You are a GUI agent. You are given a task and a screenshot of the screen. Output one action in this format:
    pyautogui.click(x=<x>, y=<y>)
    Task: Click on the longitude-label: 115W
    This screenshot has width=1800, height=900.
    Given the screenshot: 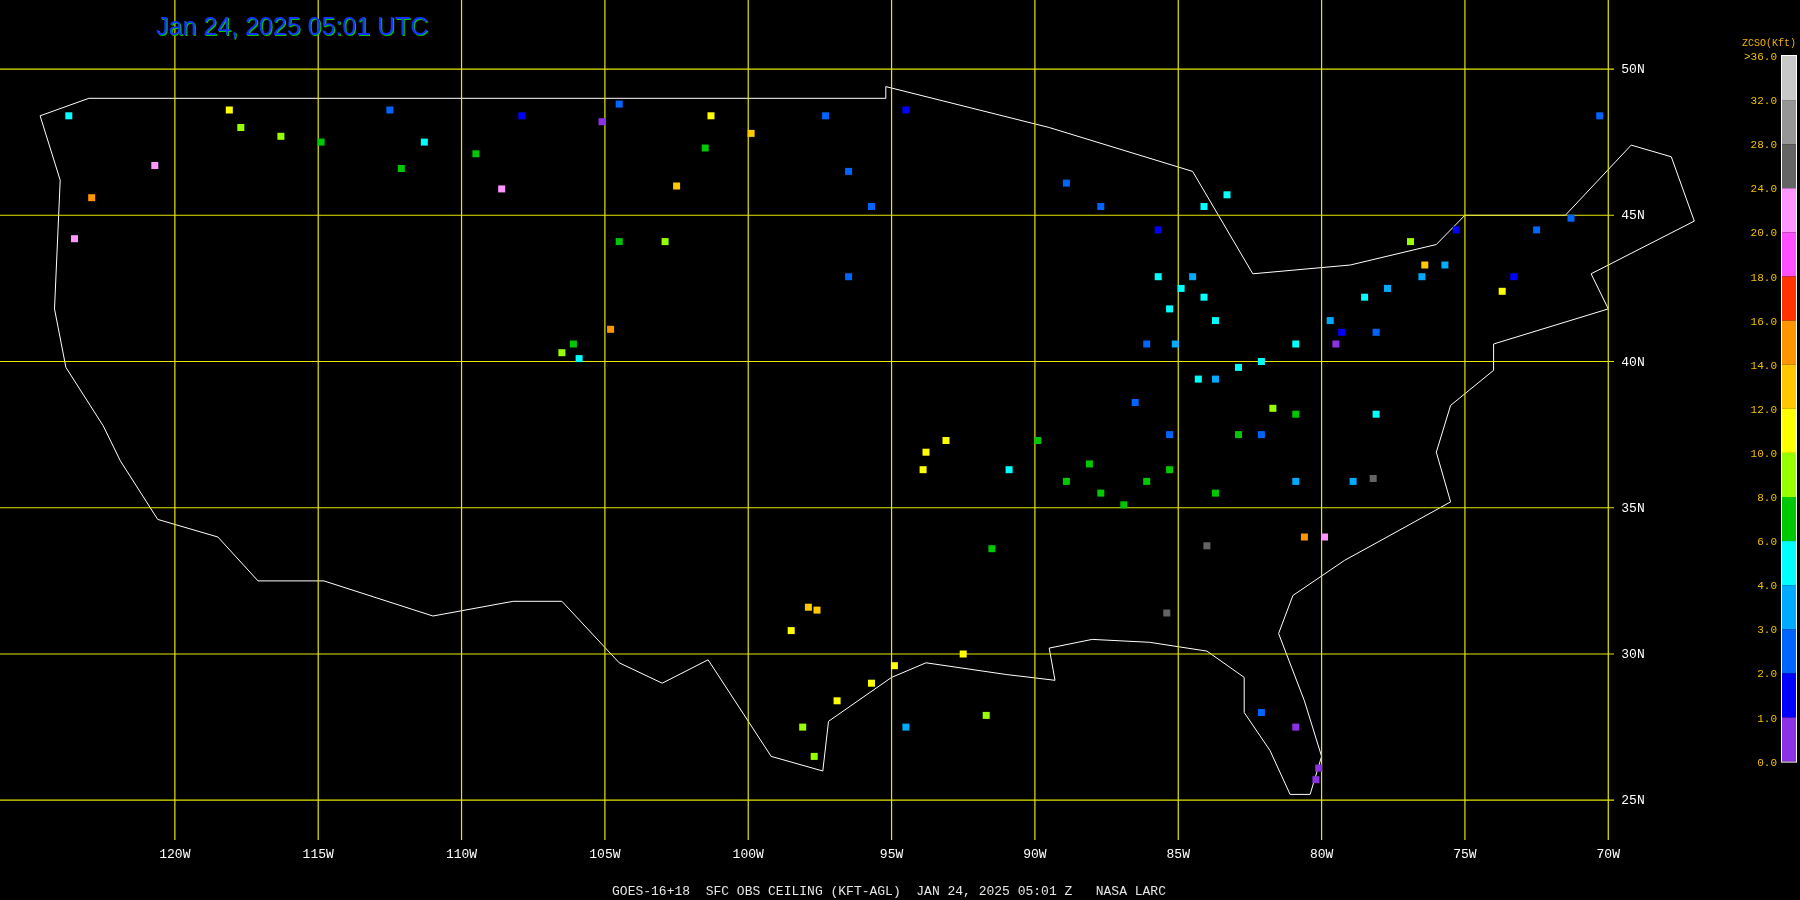 What is the action you would take?
    pyautogui.click(x=318, y=854)
    